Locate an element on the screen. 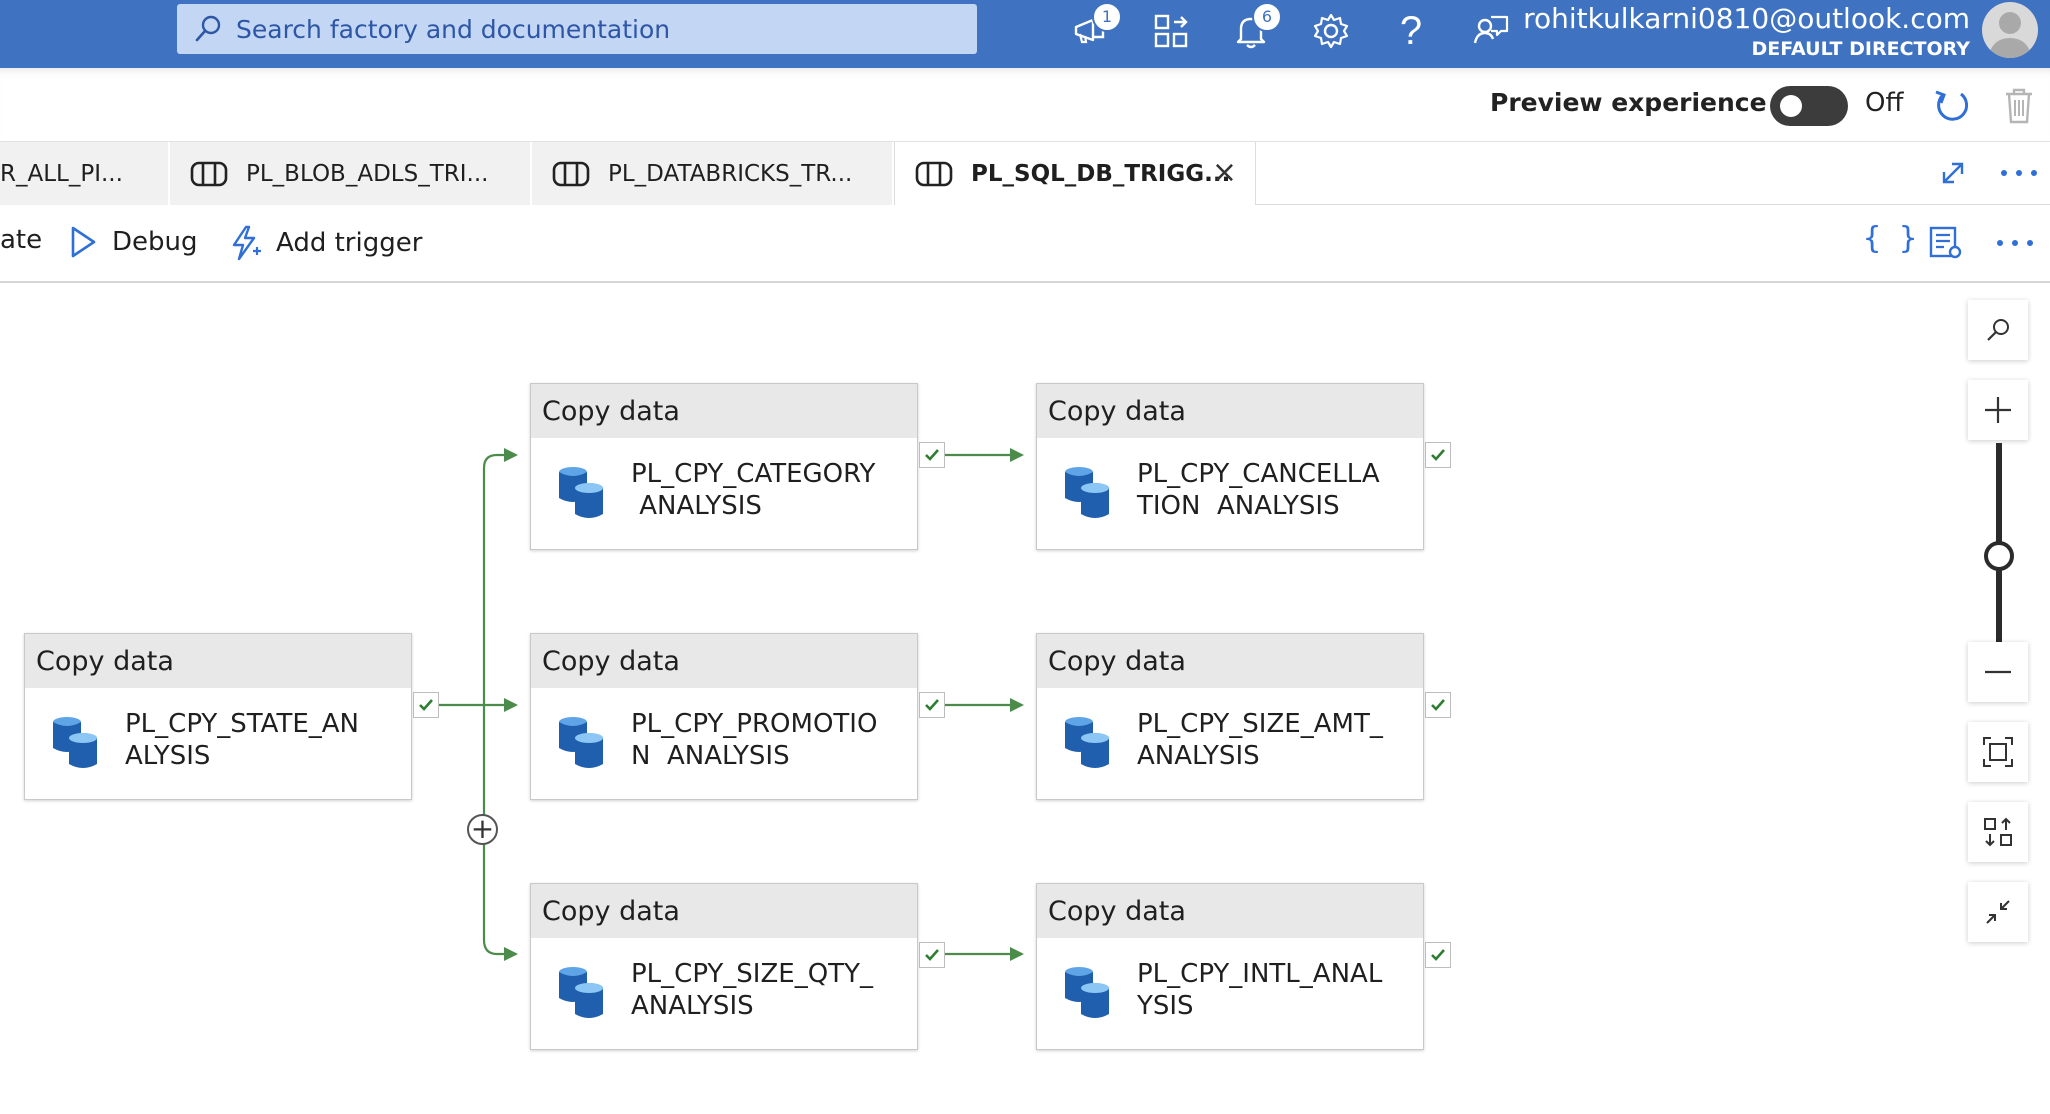 The image size is (2050, 1114). activity-intl-analysis: Copy data PL_CPY_INTL_ANAL YSIS is located at coordinates (1230, 966).